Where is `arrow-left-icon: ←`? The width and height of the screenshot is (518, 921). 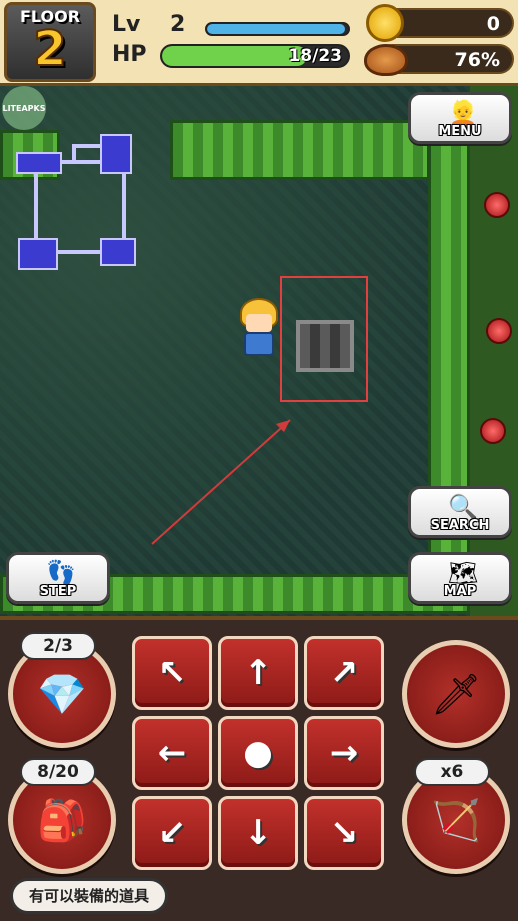 arrow-left-icon: ← is located at coordinates (172, 753).